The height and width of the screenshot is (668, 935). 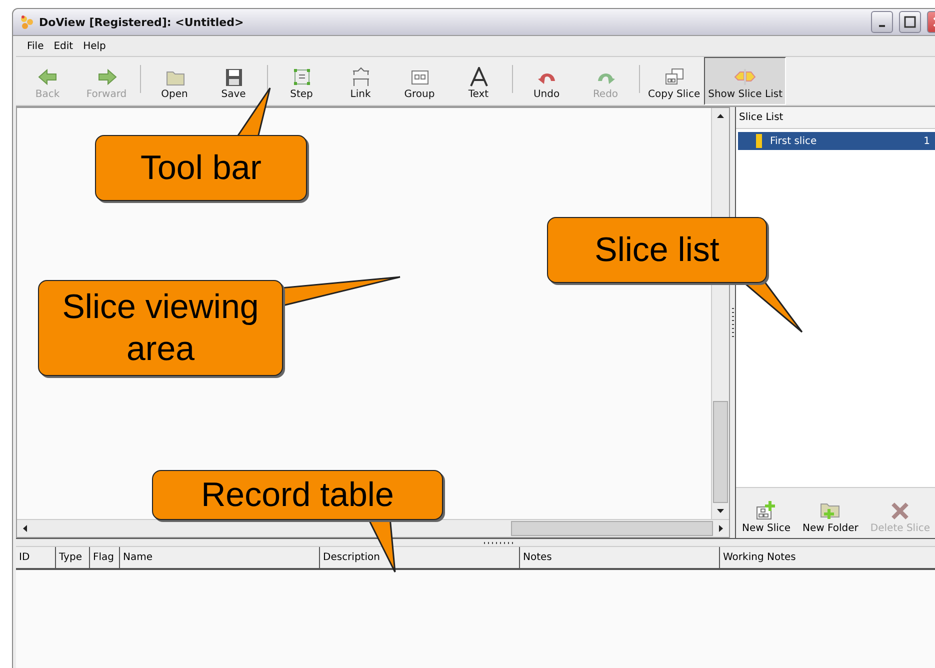 I want to click on toolbar-button: Show Slice List, so click(x=745, y=81).